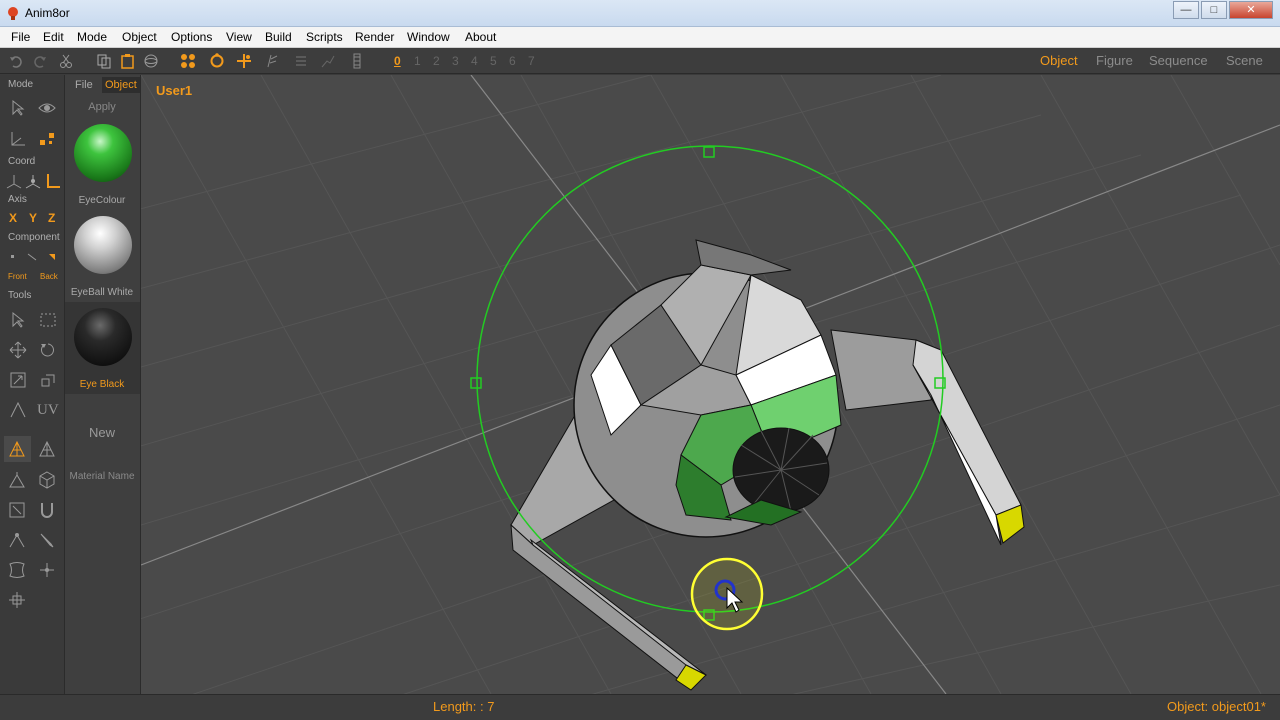  Describe the element at coordinates (476, 383) in the screenshot. I see `selection-handle-left` at that location.